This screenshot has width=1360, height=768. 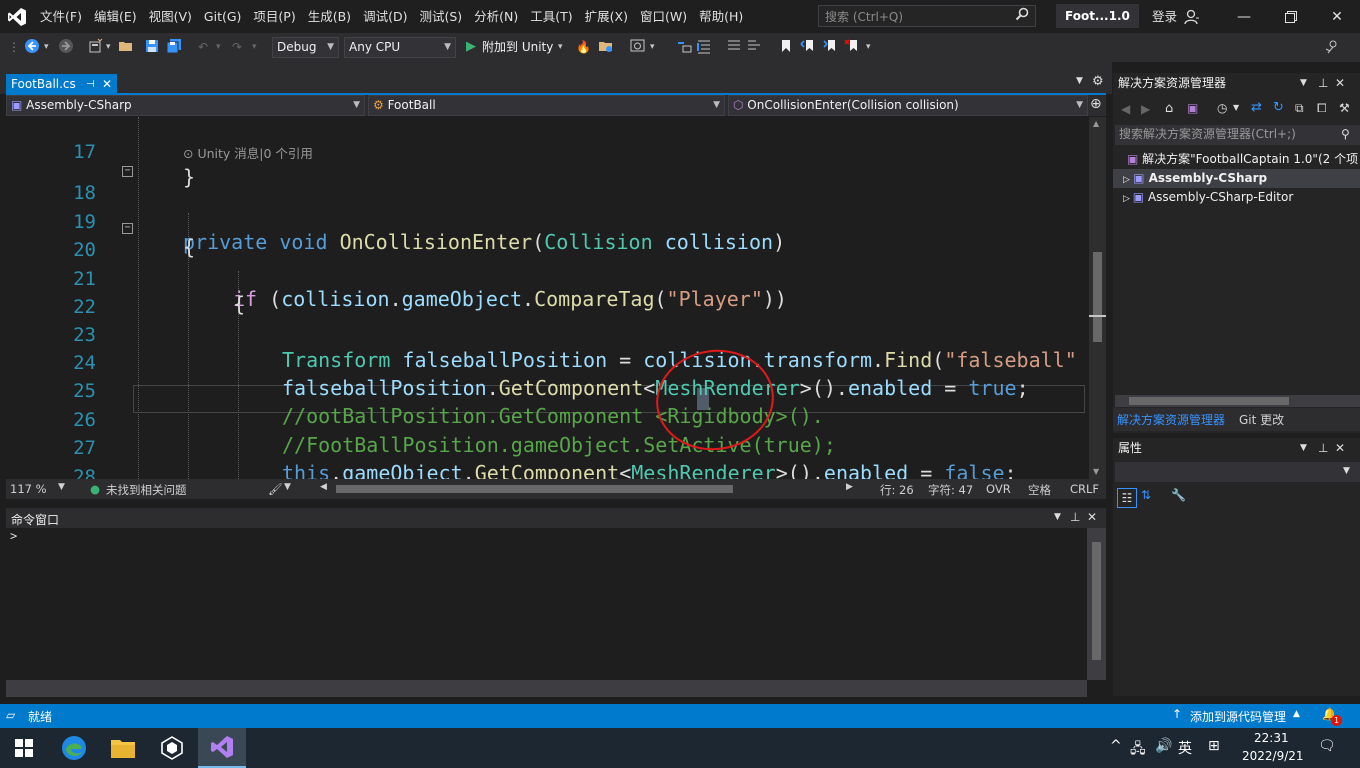 What do you see at coordinates (1192, 17) in the screenshot?
I see `account-icon` at bounding box center [1192, 17].